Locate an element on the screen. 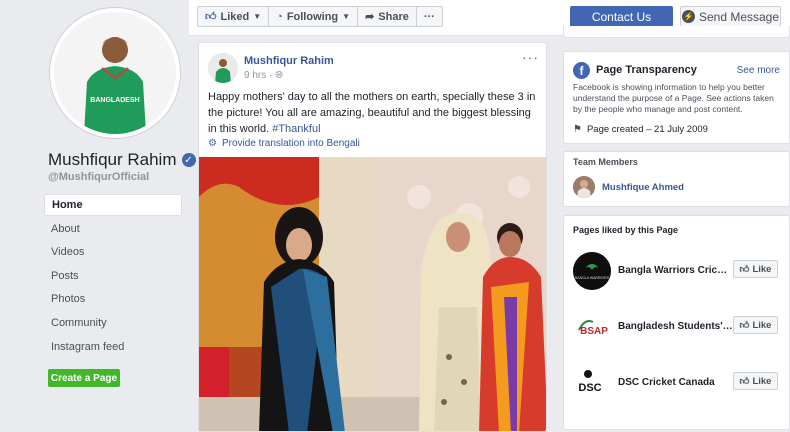 Image resolution: width=790 pixels, height=432 pixels. profile-avatar: BANGLADESH is located at coordinates (115, 73).